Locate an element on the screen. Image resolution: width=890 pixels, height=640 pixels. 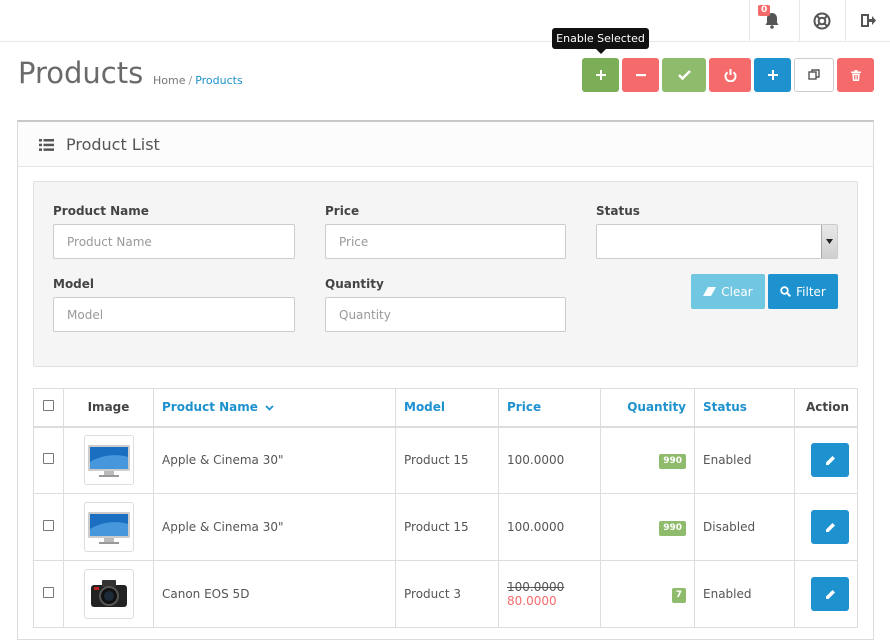
quantity-label: Quantity is located at coordinates (354, 284).